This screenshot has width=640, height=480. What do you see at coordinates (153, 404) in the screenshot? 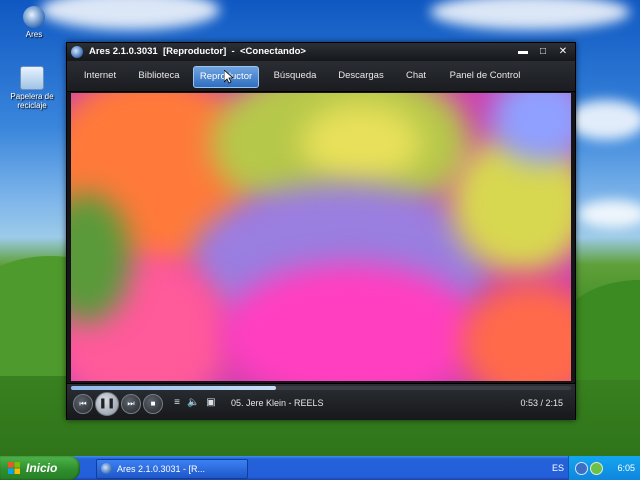
I see `stop-button: ■` at bounding box center [153, 404].